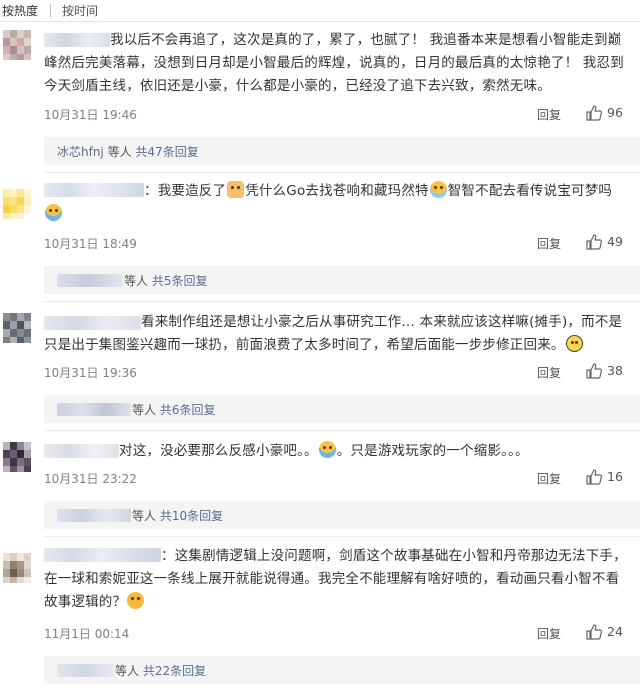 This screenshot has height=691, width=640. What do you see at coordinates (136, 600) in the screenshot?
I see `thinking-emoji-icon` at bounding box center [136, 600].